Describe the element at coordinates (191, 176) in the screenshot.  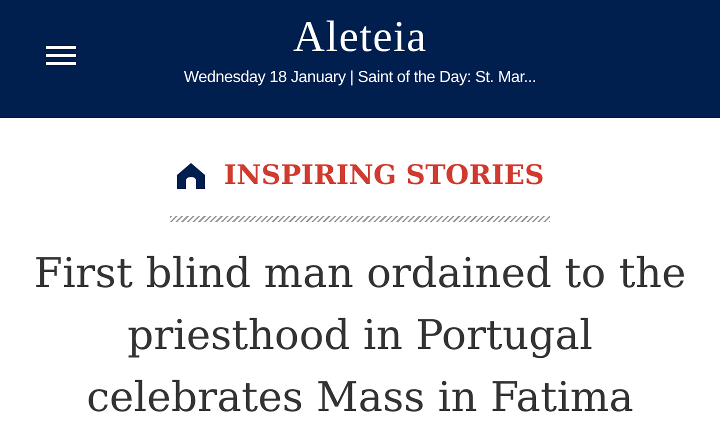
I see `home-icon` at that location.